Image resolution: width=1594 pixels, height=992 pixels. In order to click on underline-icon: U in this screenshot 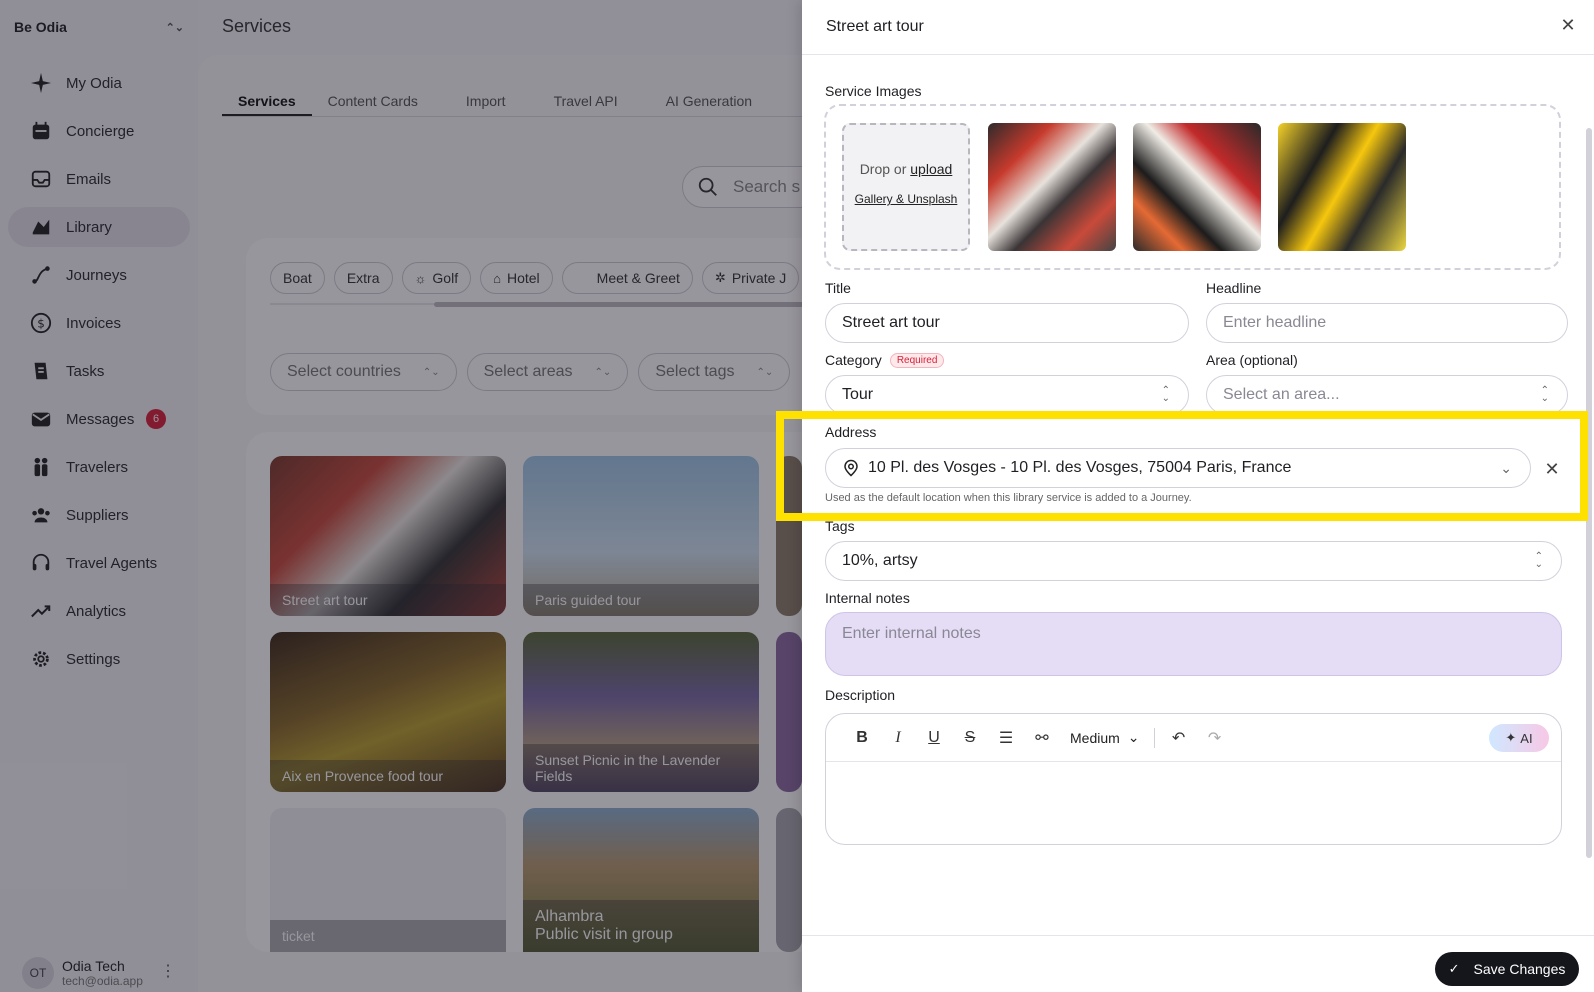, I will do `click(934, 738)`.